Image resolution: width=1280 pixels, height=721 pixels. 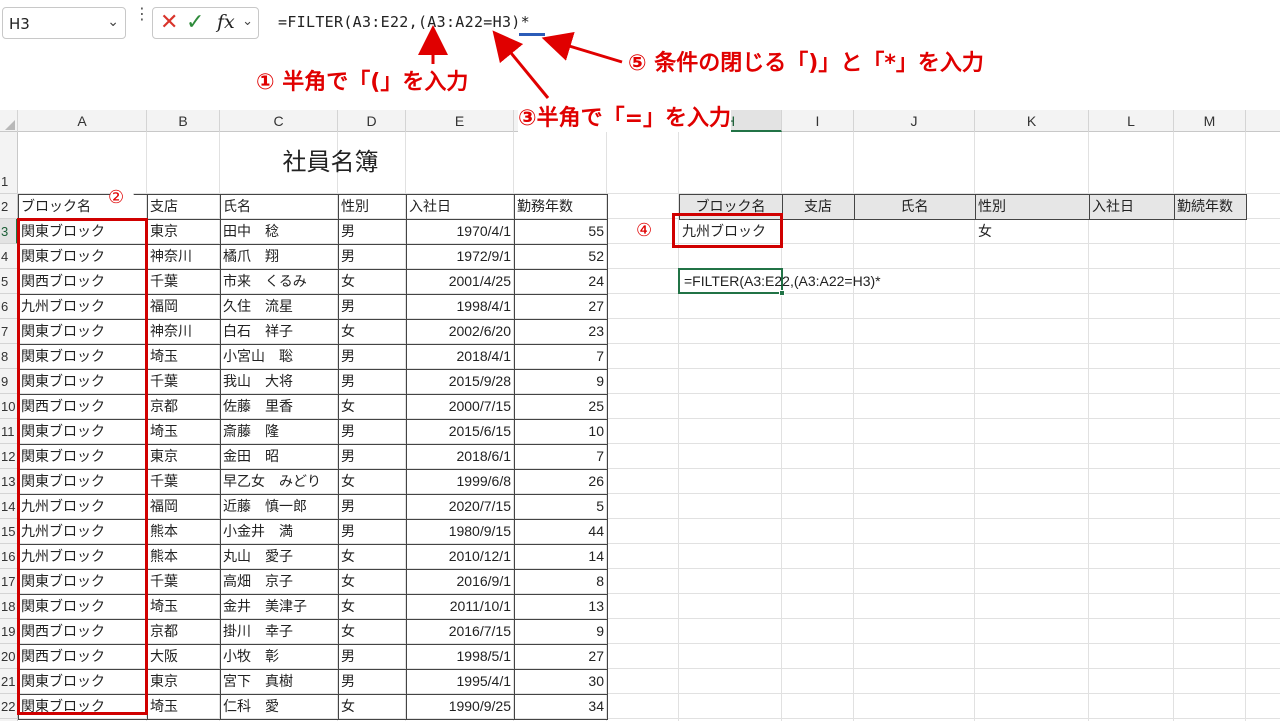 What do you see at coordinates (279, 331) in the screenshot?
I see `table-cell: 白石 祥子` at bounding box center [279, 331].